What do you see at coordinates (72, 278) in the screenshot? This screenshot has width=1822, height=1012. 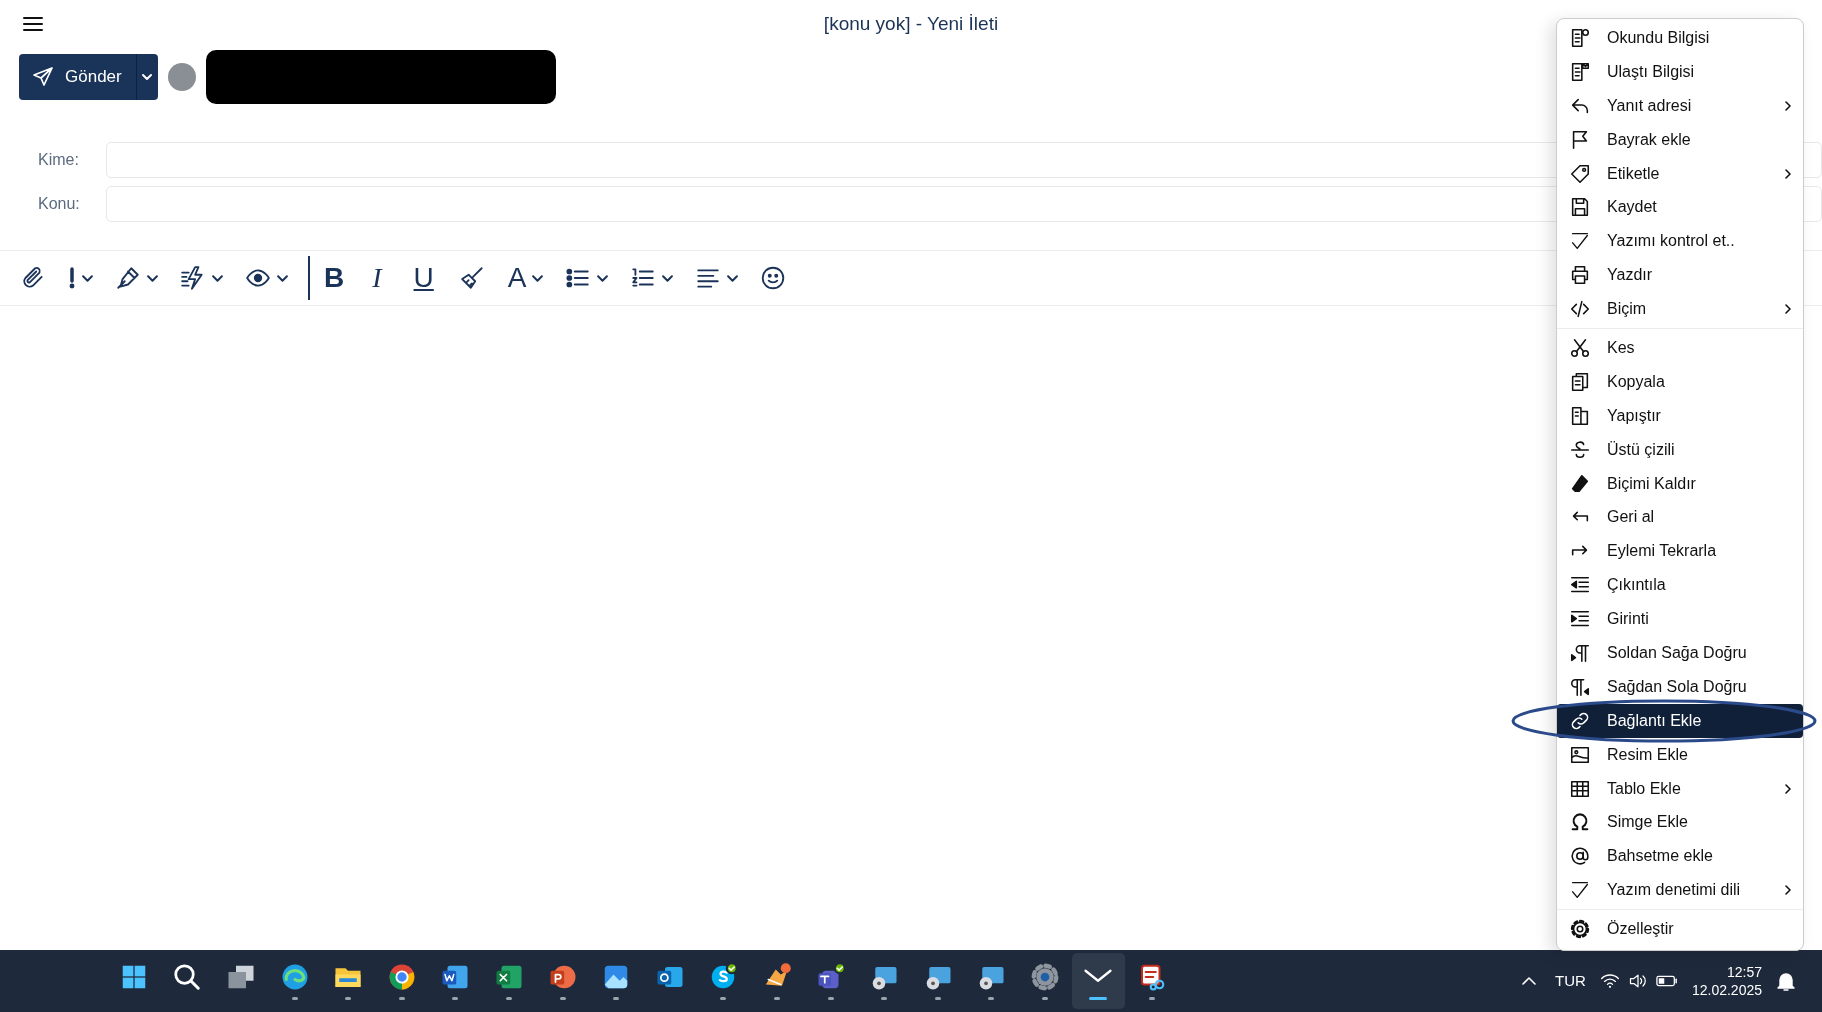 I see `exclamation-icon` at bounding box center [72, 278].